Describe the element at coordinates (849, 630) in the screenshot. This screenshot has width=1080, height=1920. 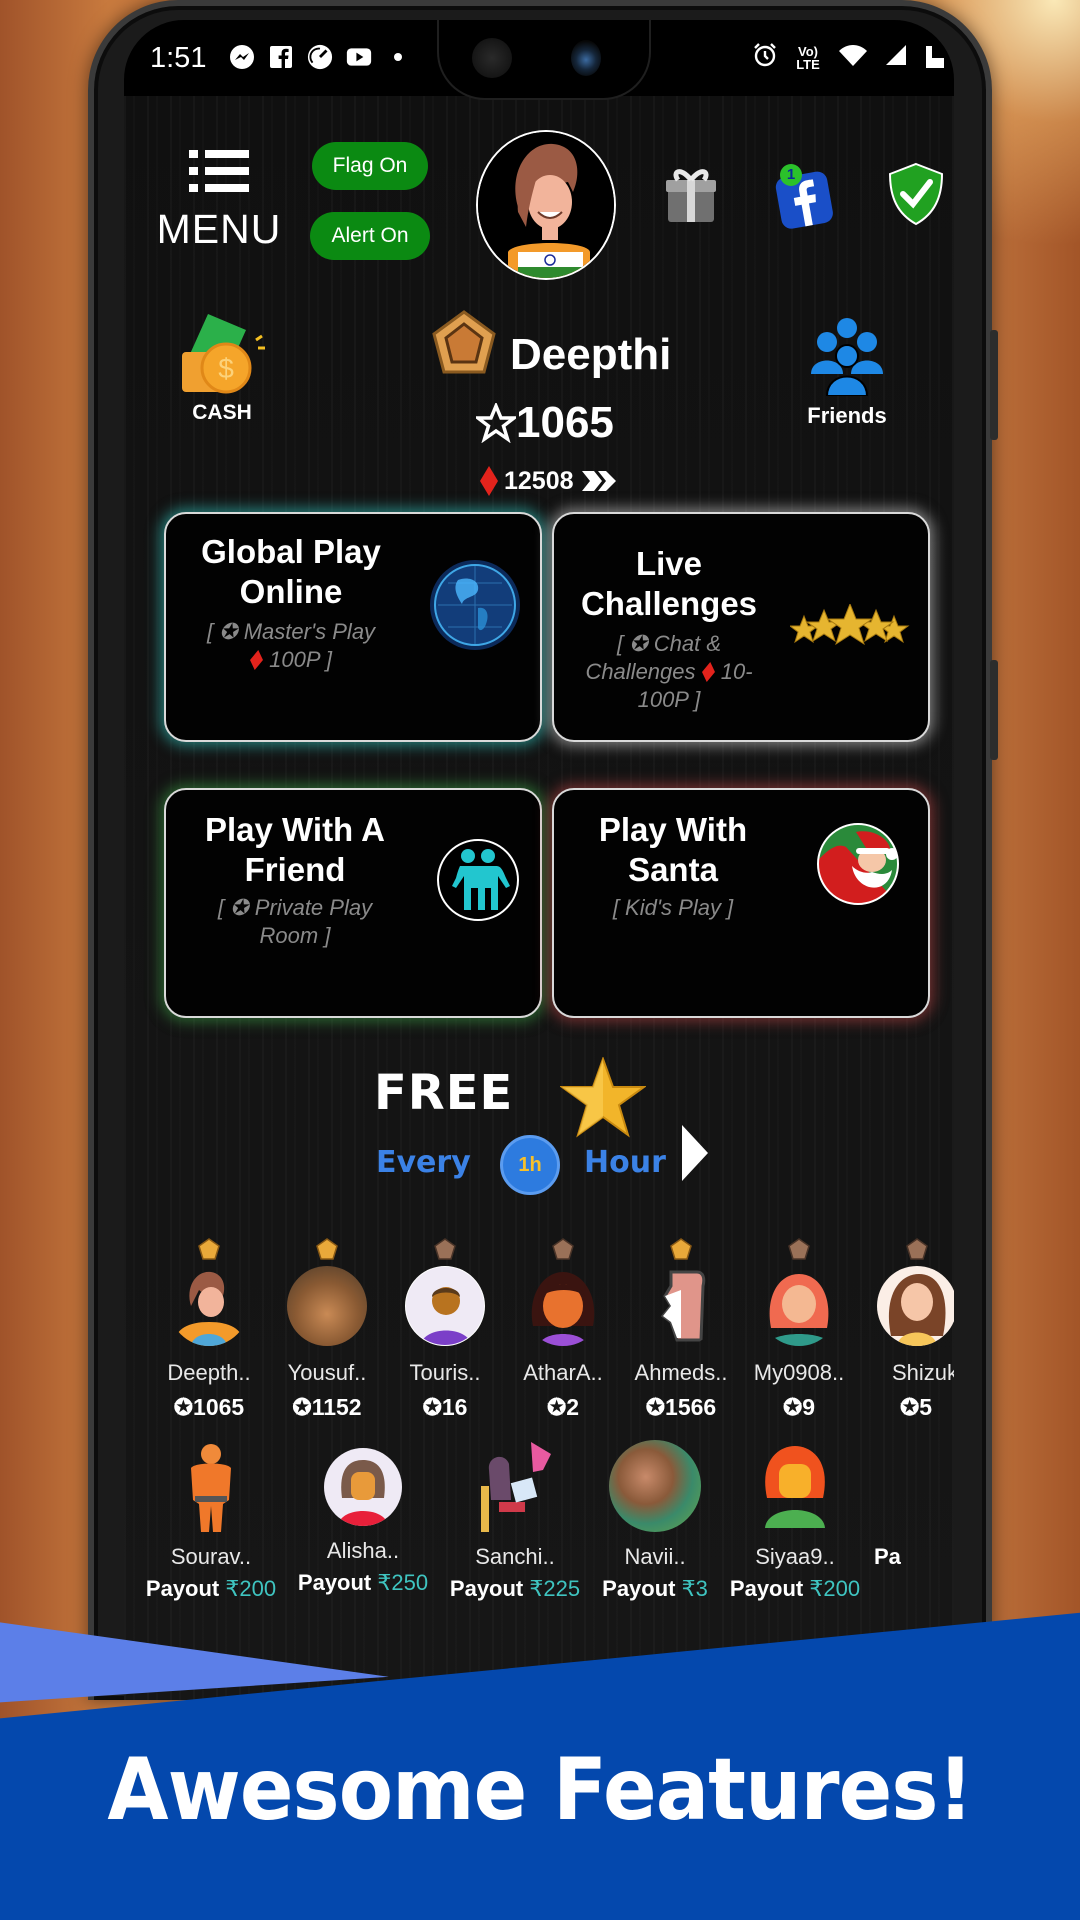
I see `five-stars-icon` at that location.